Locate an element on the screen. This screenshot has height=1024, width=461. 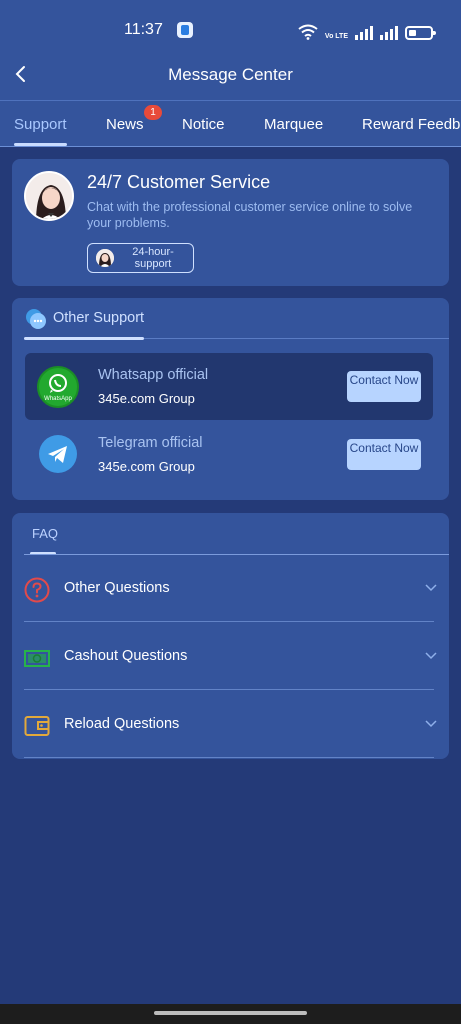
faq-item-label: Cashout Questions is located at coordinates (126, 656).